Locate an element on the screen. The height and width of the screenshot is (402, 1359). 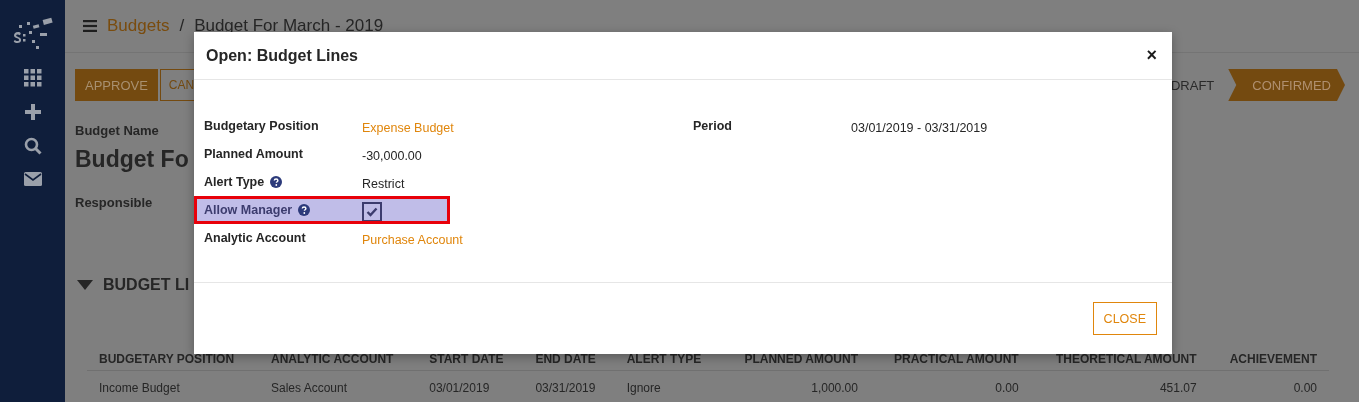
column-header: ACHIEVEMENT is located at coordinates (1268, 361).